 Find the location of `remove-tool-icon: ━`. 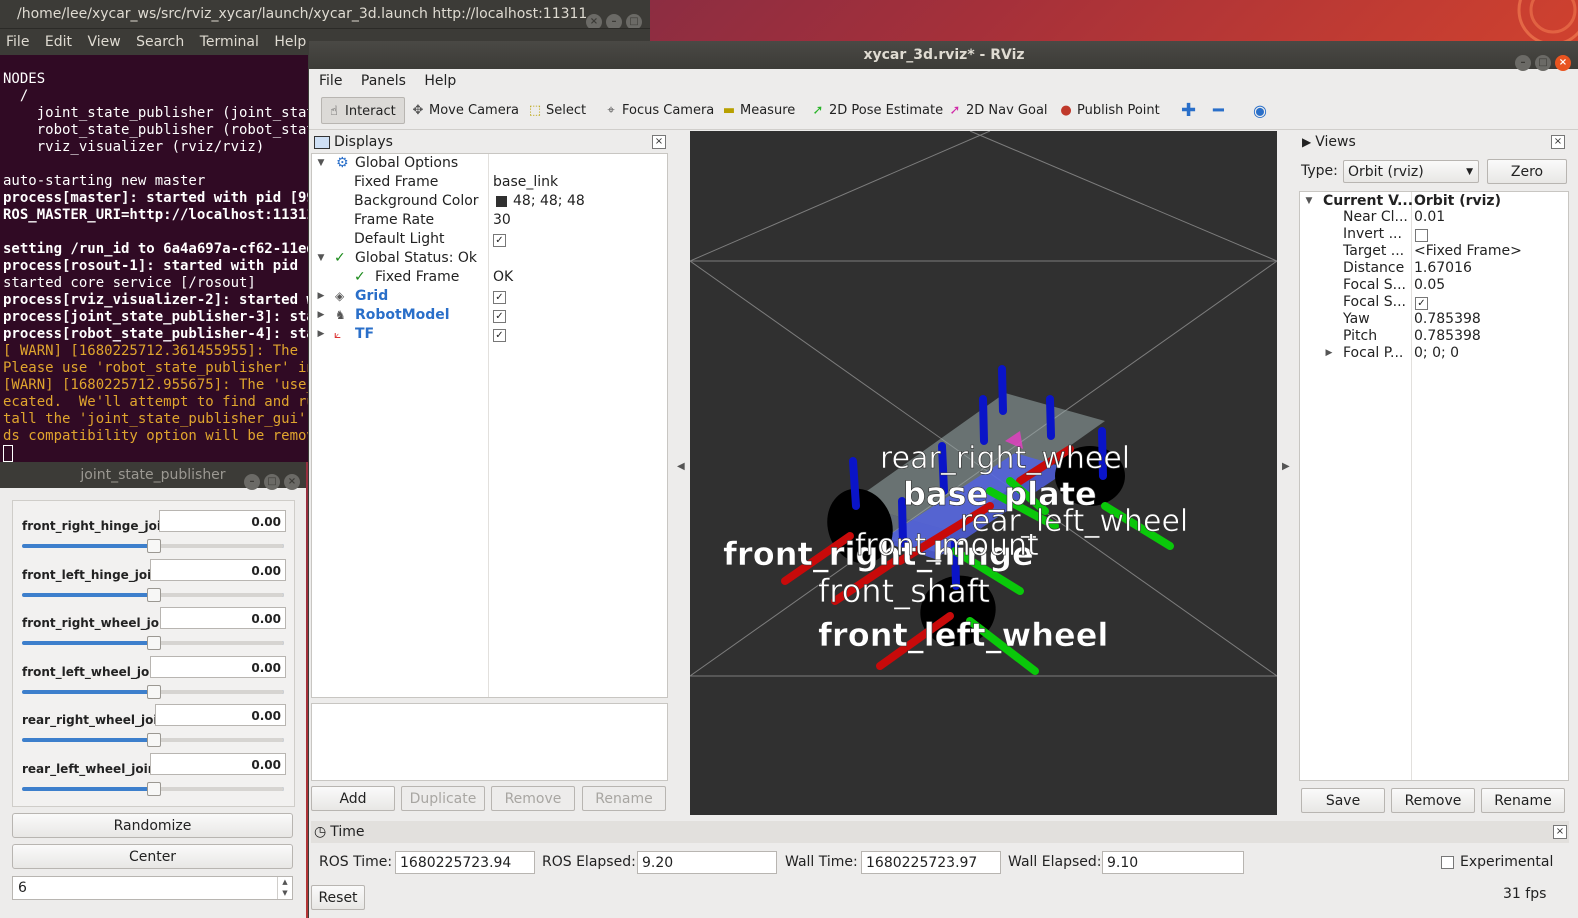

remove-tool-icon: ━ is located at coordinates (1218, 110).